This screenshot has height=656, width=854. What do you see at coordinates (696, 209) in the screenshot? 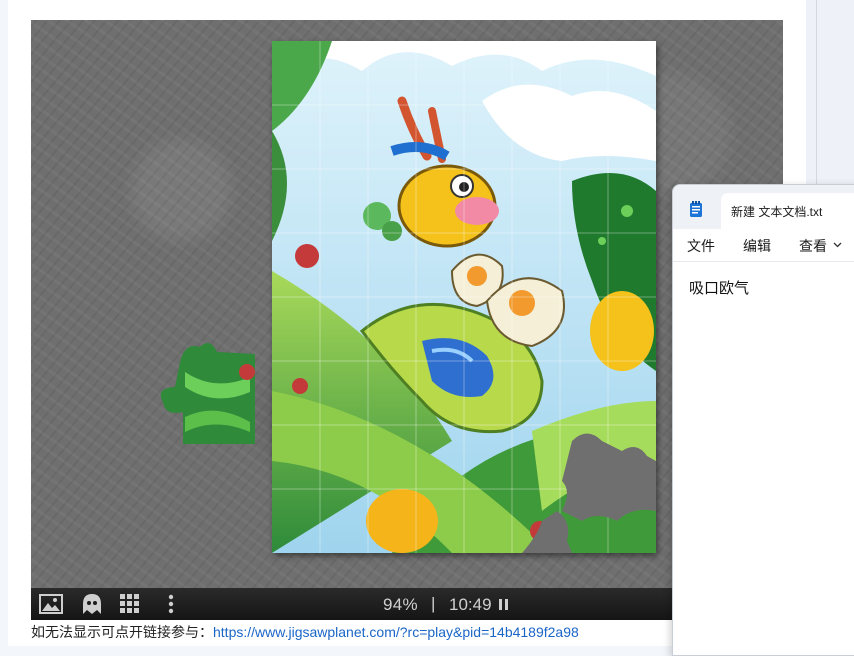
I see `notepad-app-icon` at bounding box center [696, 209].